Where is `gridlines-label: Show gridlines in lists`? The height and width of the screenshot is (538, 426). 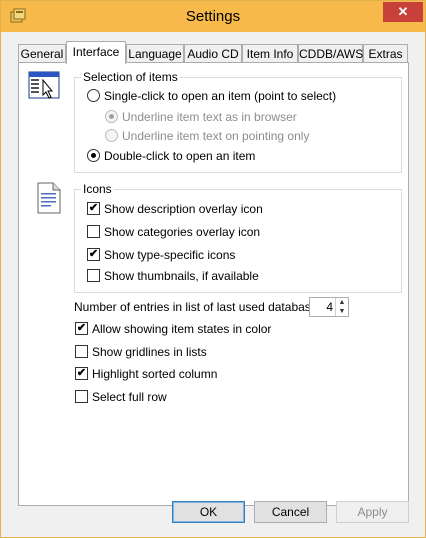 gridlines-label: Show gridlines in lists is located at coordinates (149, 352).